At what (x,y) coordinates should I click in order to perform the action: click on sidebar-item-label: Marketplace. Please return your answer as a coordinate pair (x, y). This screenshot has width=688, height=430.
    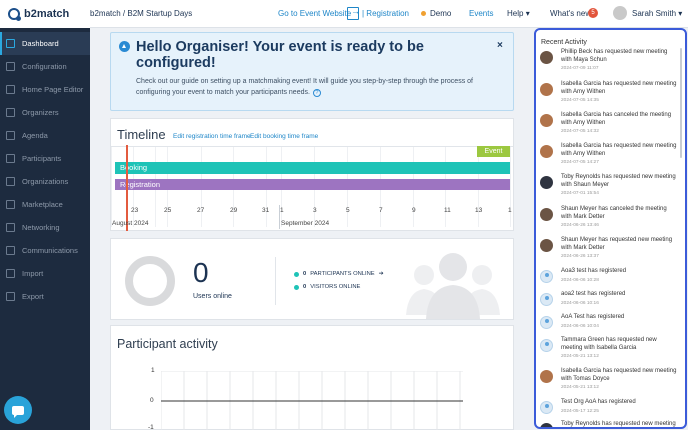
    Looking at the image, I should click on (42, 204).